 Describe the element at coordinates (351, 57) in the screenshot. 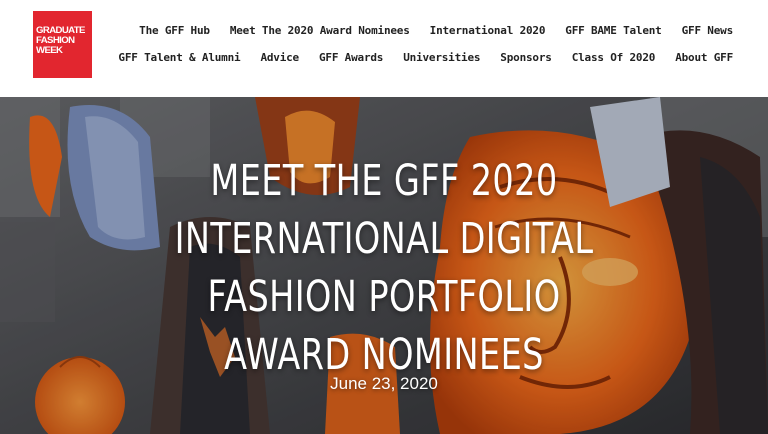

I see `nav-item-gff-awards: GFF Awards` at that location.